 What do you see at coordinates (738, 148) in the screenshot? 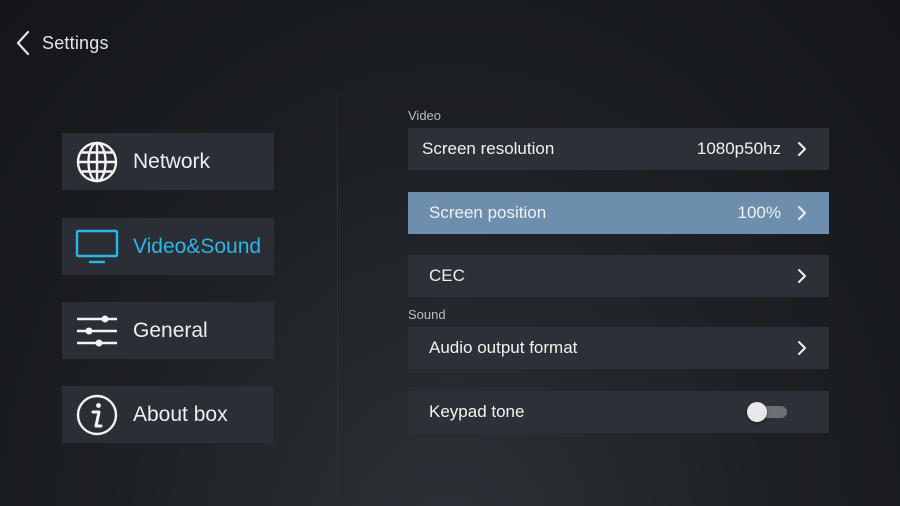
I see `row-value: 1080p50hz` at bounding box center [738, 148].